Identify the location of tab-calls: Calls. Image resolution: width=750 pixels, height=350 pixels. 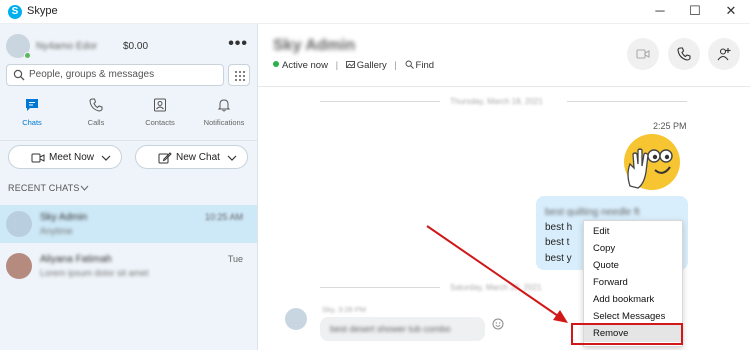
(96, 116).